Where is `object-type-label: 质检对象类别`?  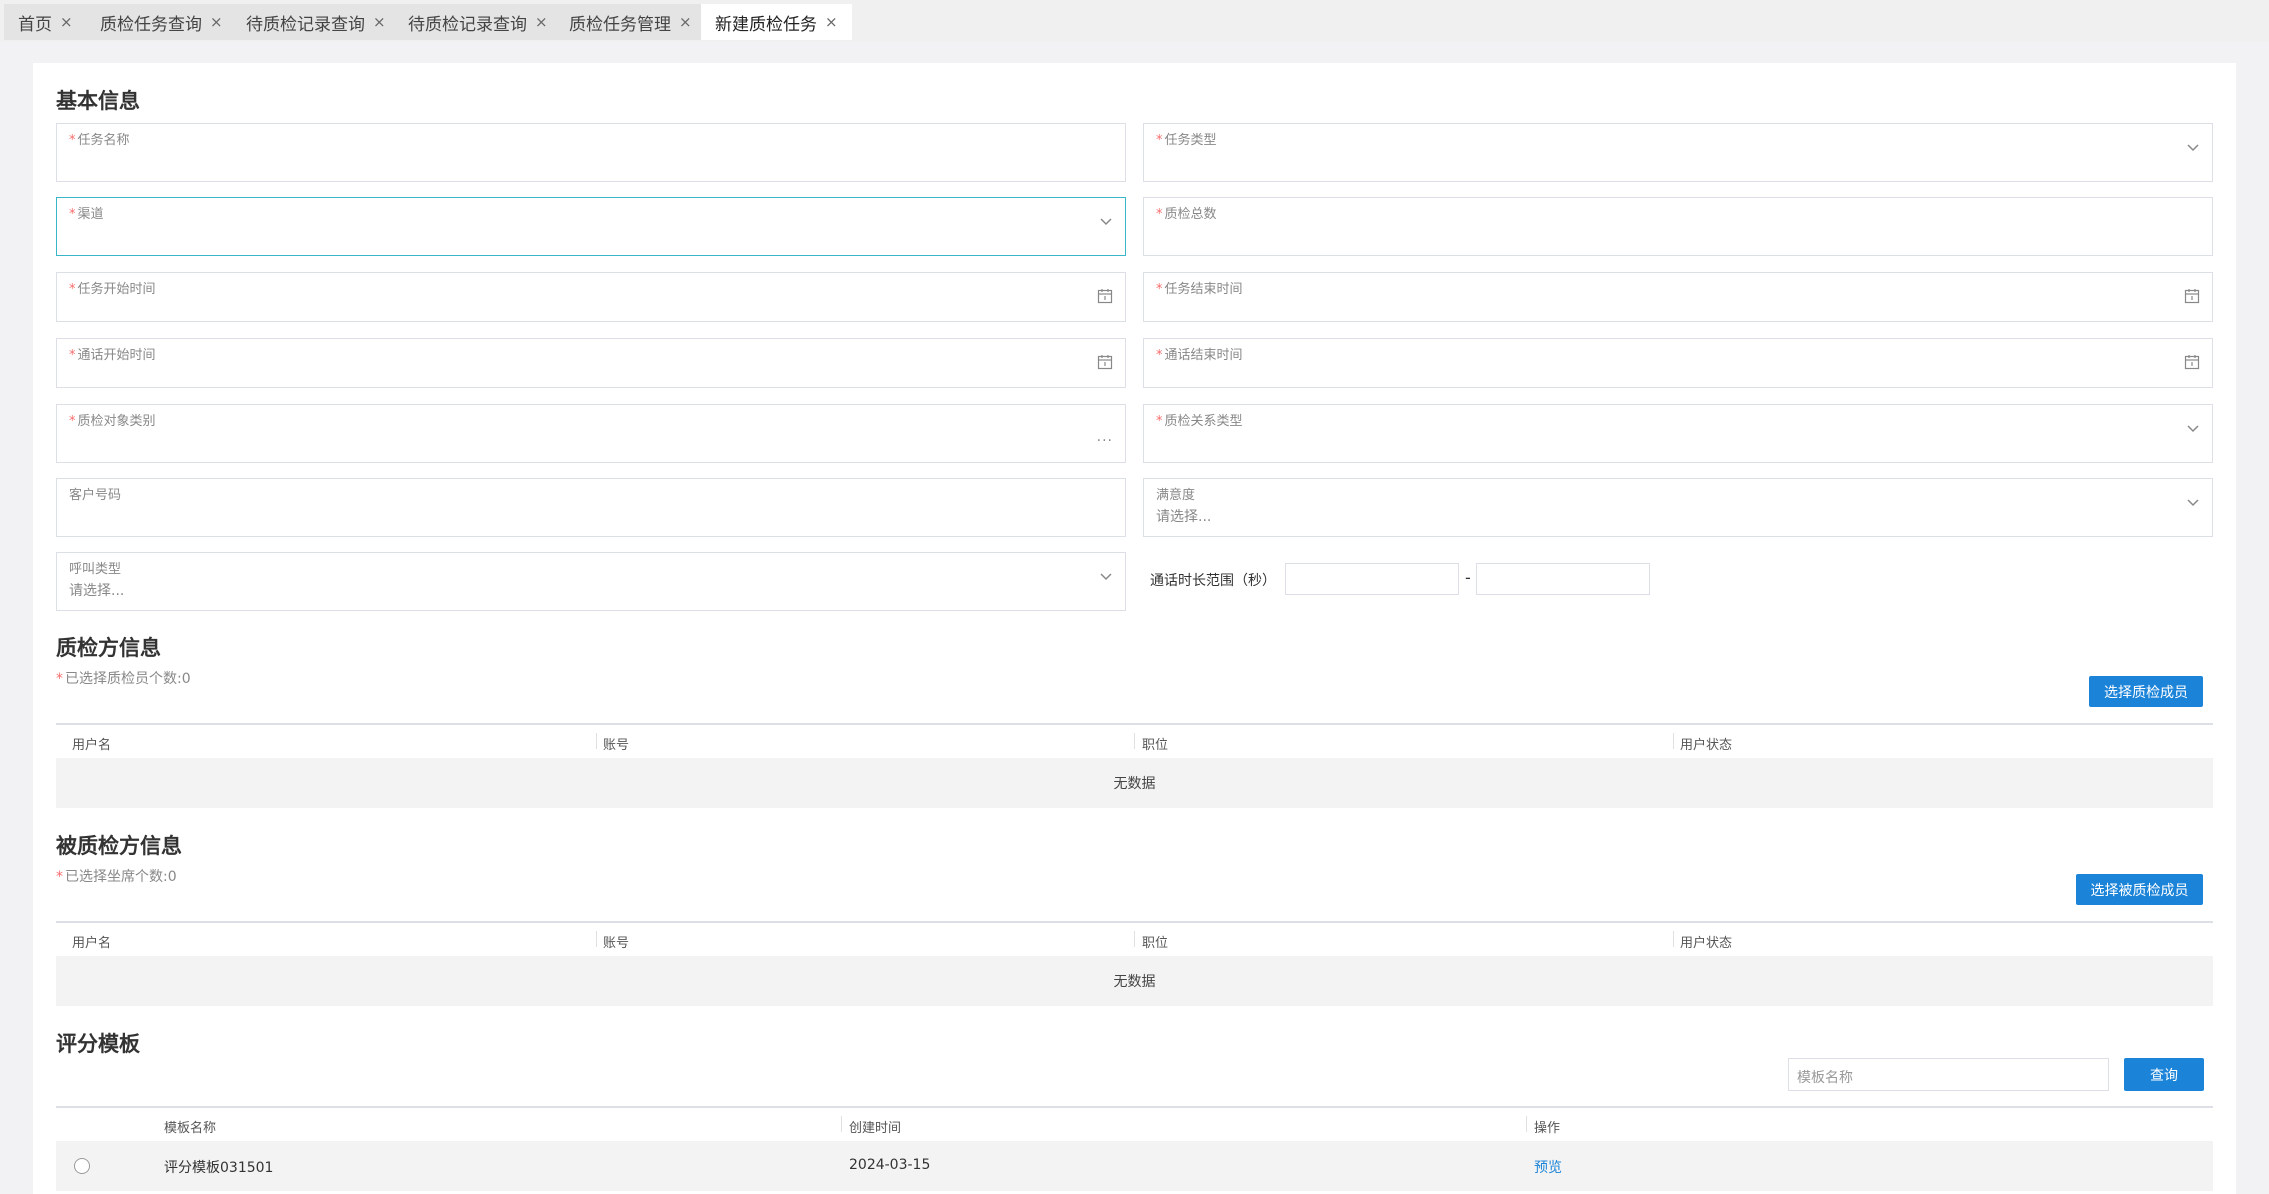 object-type-label: 质检对象类别 is located at coordinates (116, 421).